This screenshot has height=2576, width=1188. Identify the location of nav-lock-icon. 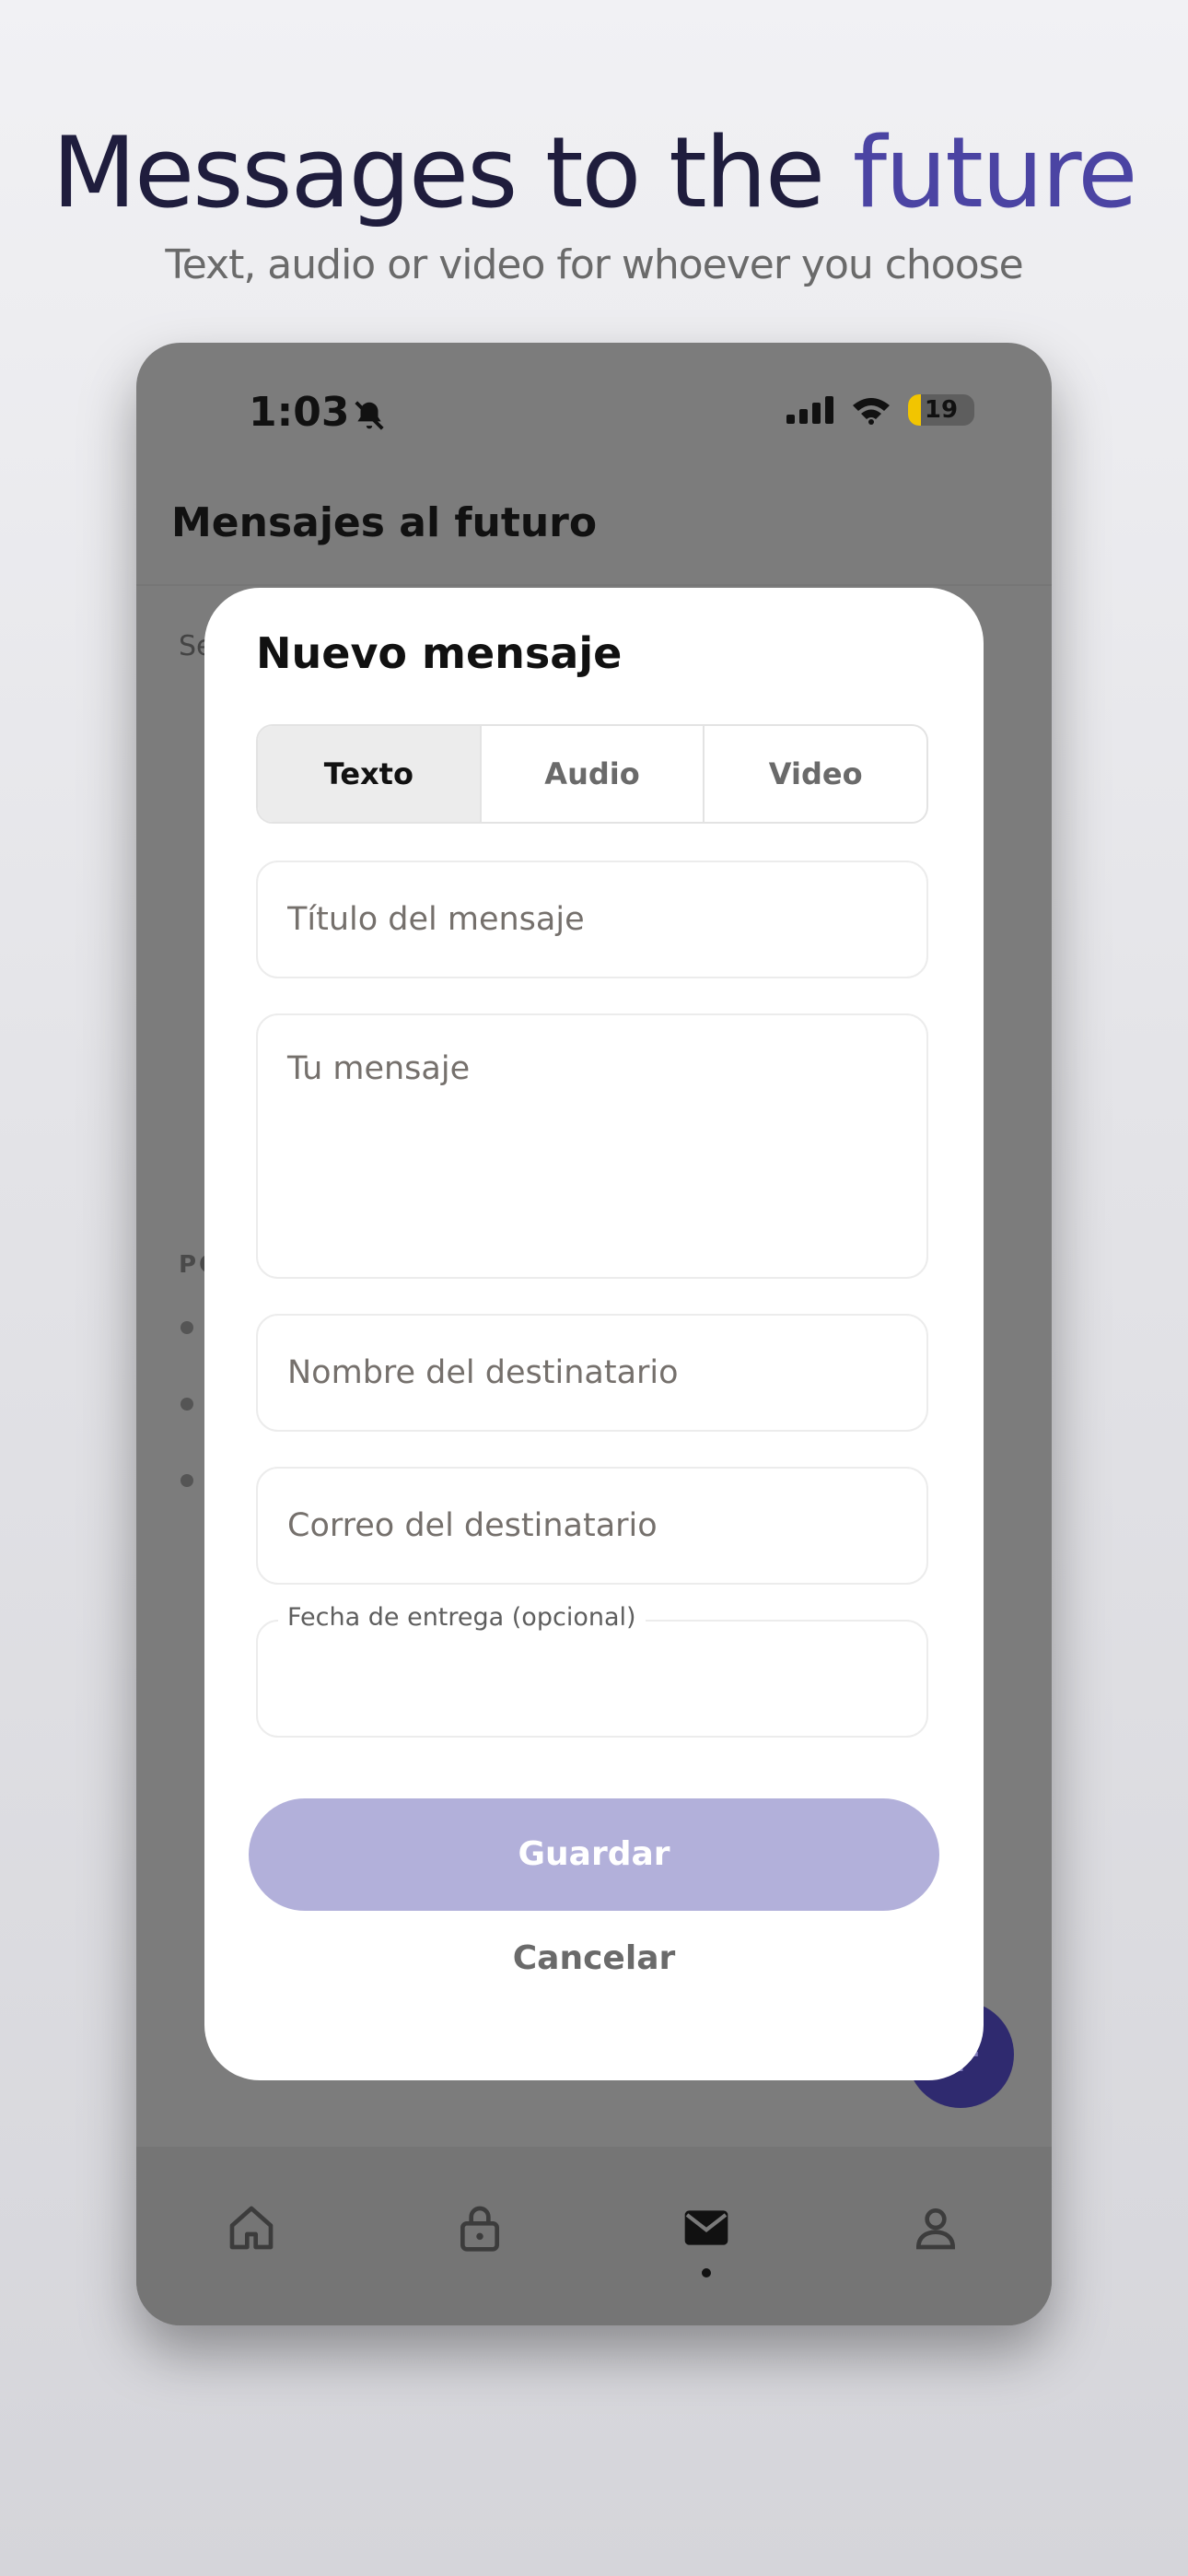
(480, 2228).